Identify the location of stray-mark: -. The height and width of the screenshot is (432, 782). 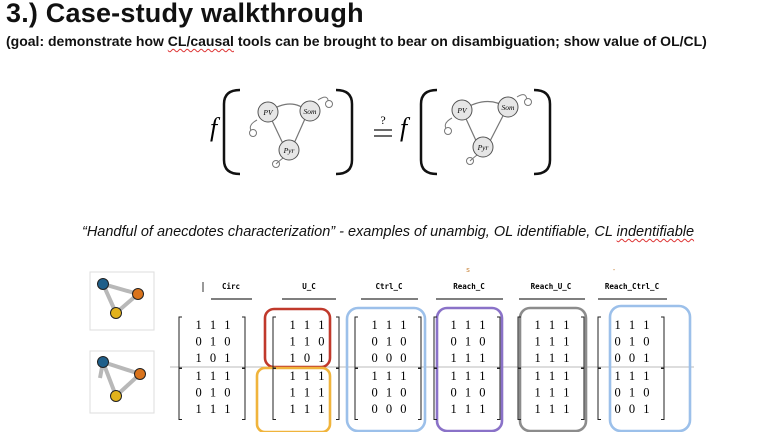
(614, 270).